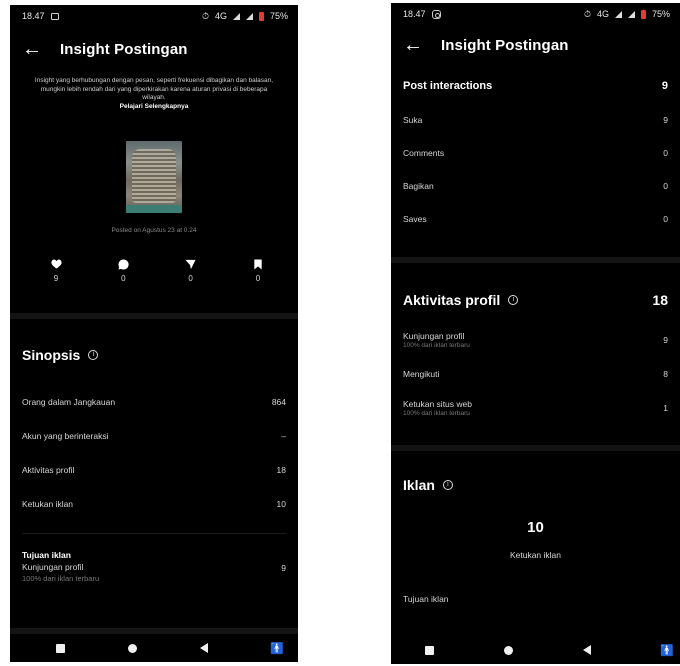 The height and width of the screenshot is (666, 680). I want to click on posted-on-text: Posted on Agustus 23 at 0.24, so click(154, 230).